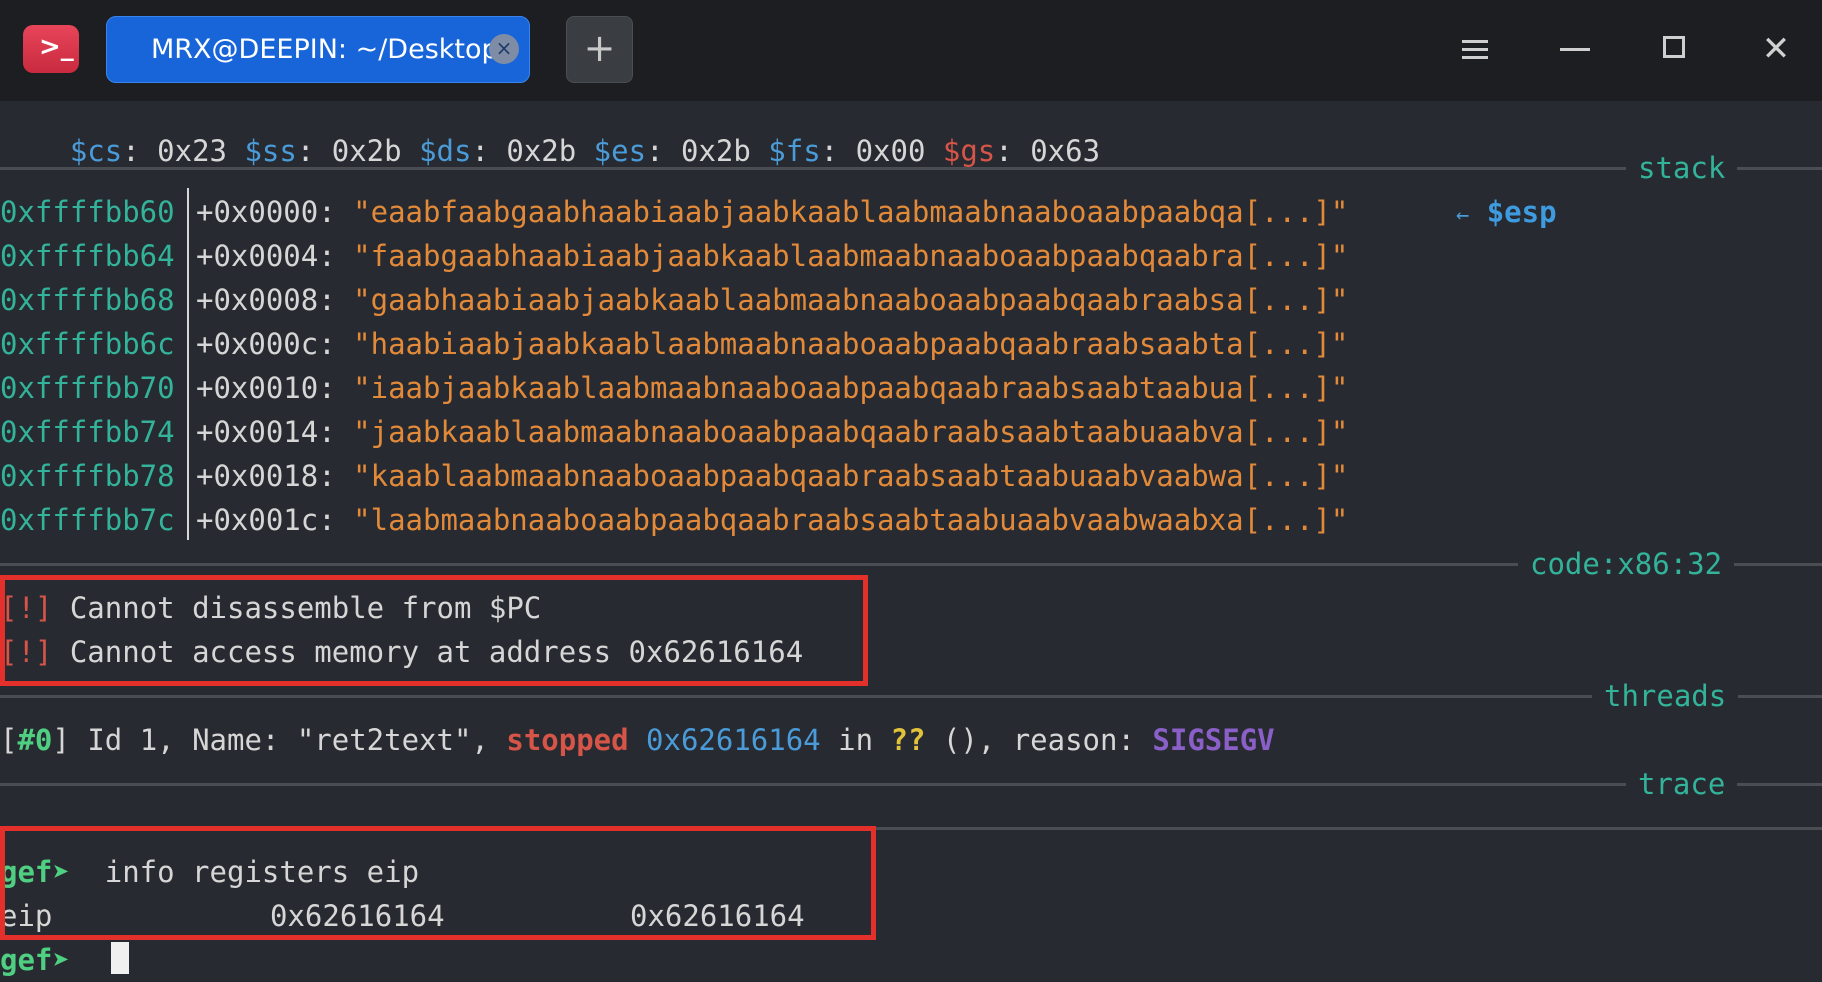 The width and height of the screenshot is (1822, 982). I want to click on section-label-threads: threads, so click(1665, 696).